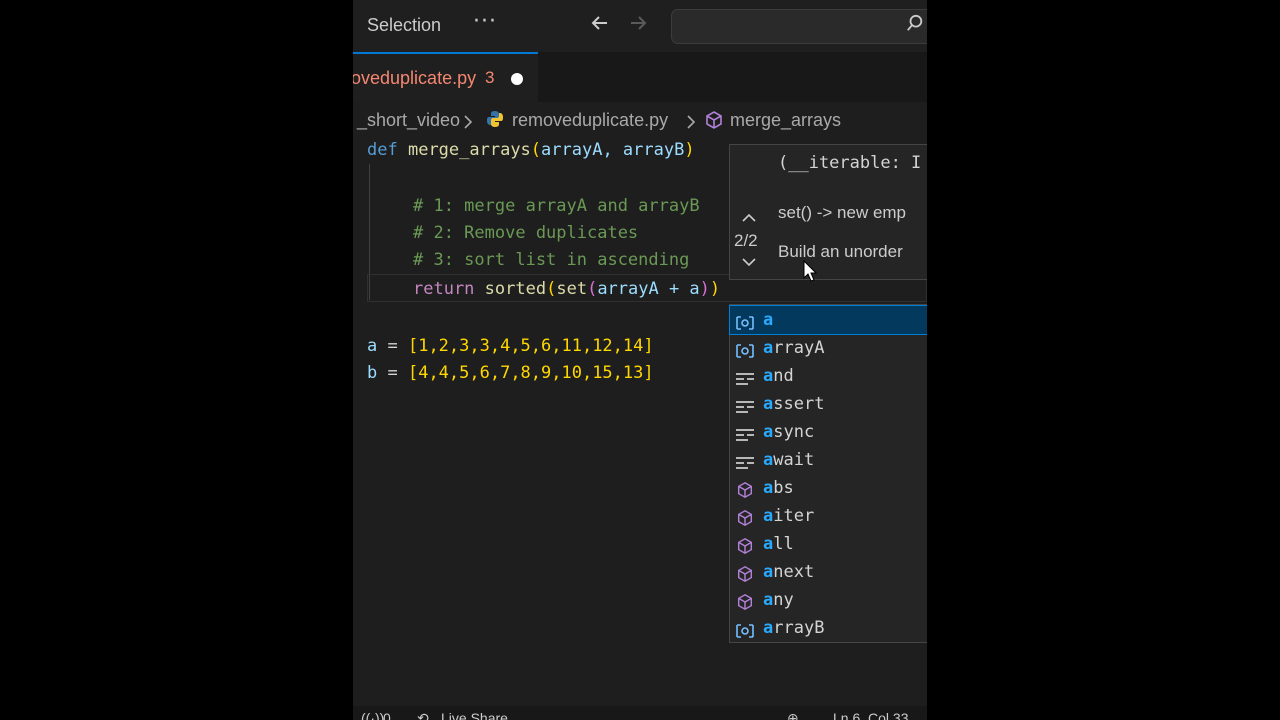 The width and height of the screenshot is (1280, 720). Describe the element at coordinates (556, 206) in the screenshot. I see `code-comment-1: # 1: merge arrayA and arrayB` at that location.